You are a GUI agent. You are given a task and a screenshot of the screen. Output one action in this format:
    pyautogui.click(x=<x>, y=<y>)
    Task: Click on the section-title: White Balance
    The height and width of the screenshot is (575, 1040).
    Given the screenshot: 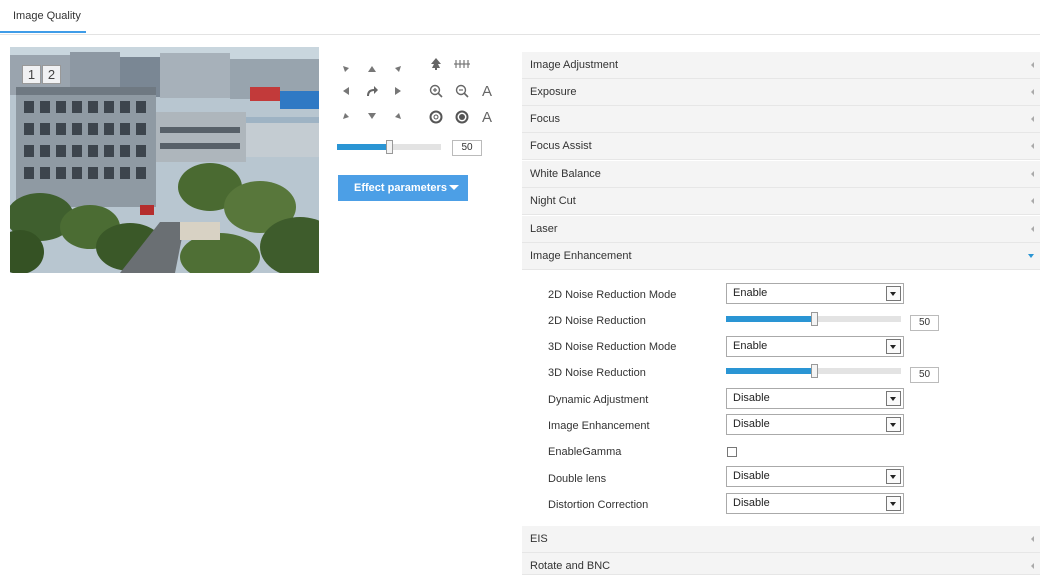 What is the action you would take?
    pyautogui.click(x=565, y=174)
    